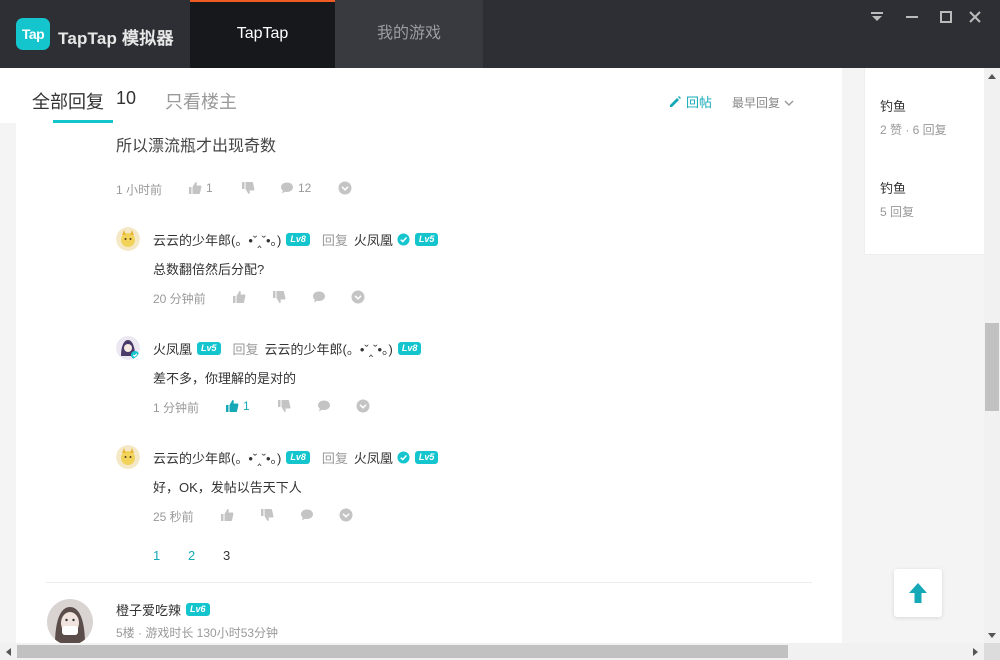  What do you see at coordinates (897, 199) in the screenshot?
I see `related-post-item: 钓鱼 5 回复` at bounding box center [897, 199].